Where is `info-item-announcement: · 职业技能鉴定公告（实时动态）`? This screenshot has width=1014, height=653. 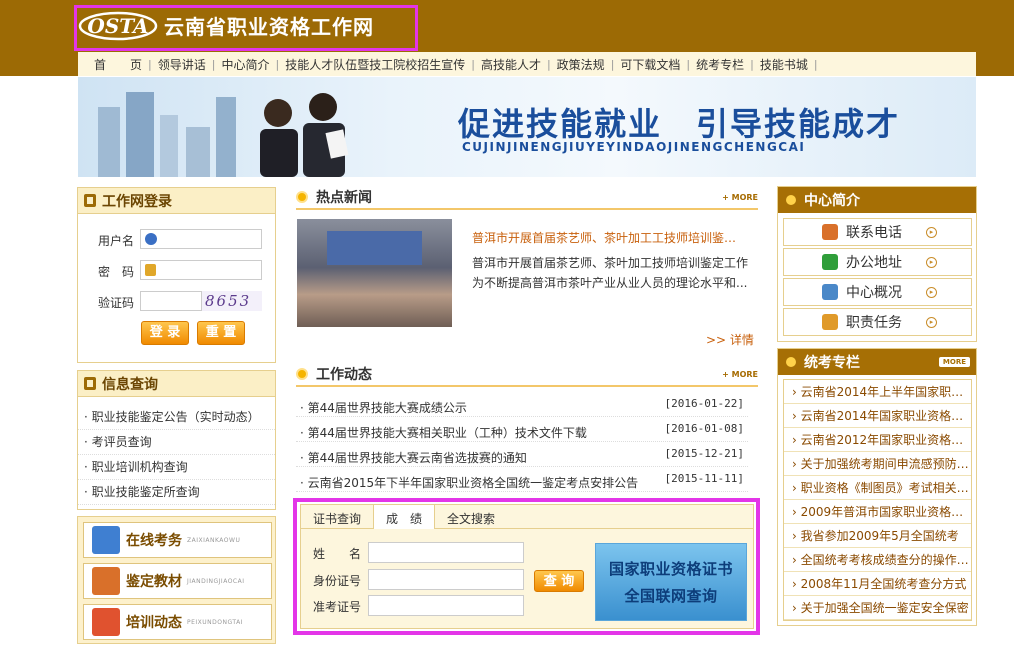
info-item-announcement: · 职业技能鉴定公告（实时动态） is located at coordinates (176, 417).